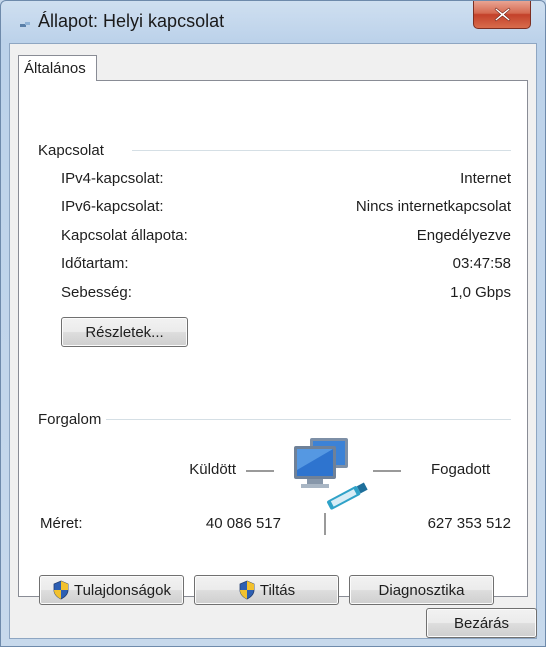 This screenshot has width=546, height=647. What do you see at coordinates (57, 68) in the screenshot?
I see `tab-general: Általános` at bounding box center [57, 68].